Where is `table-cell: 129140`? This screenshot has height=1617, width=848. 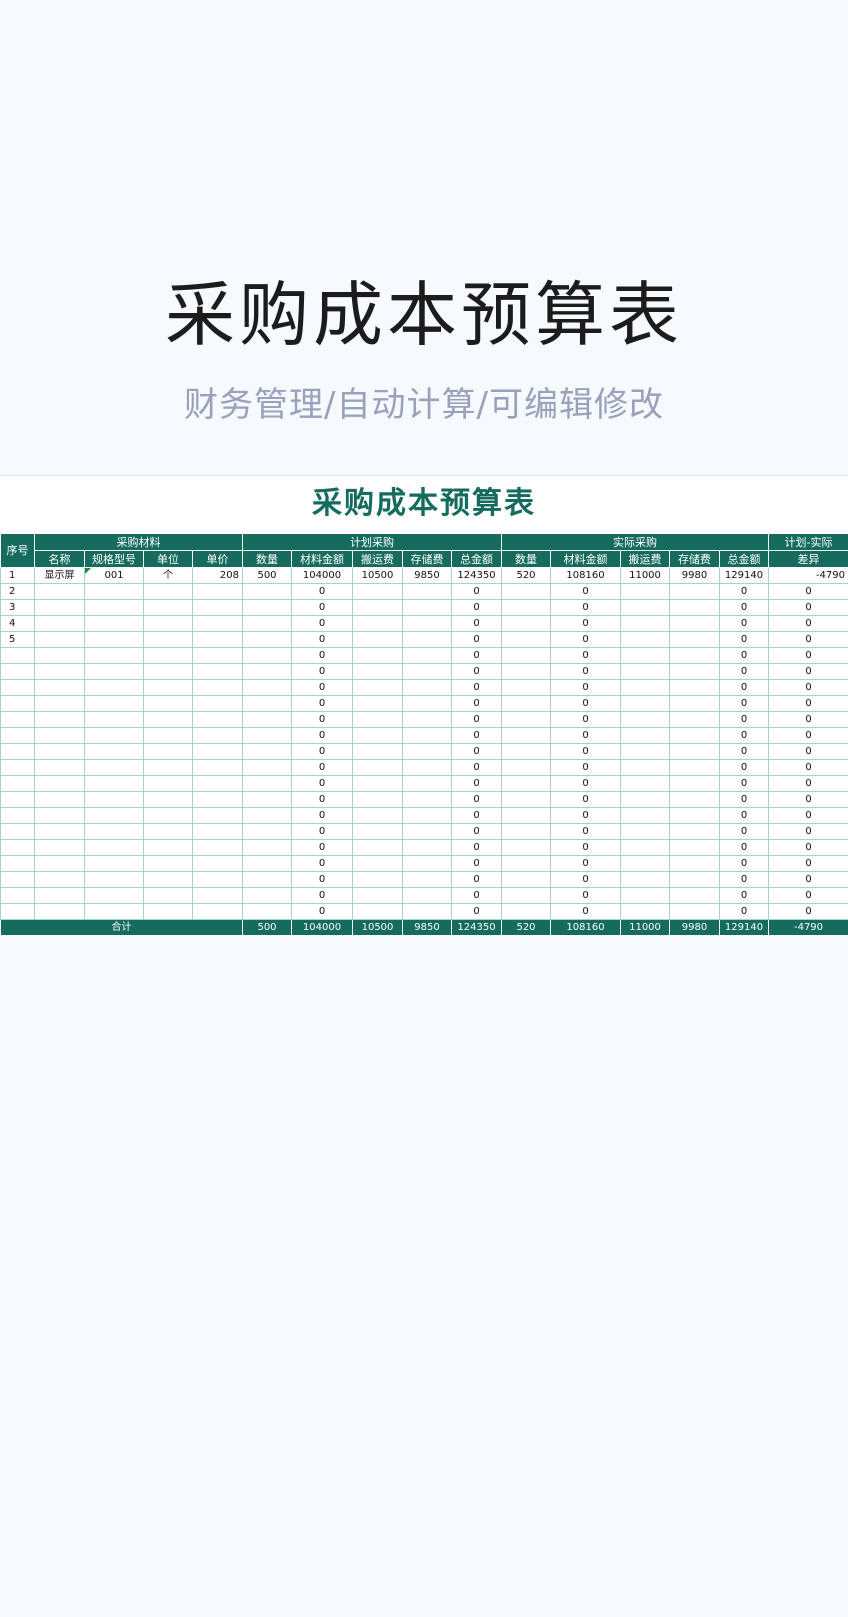
table-cell: 129140 is located at coordinates (744, 575).